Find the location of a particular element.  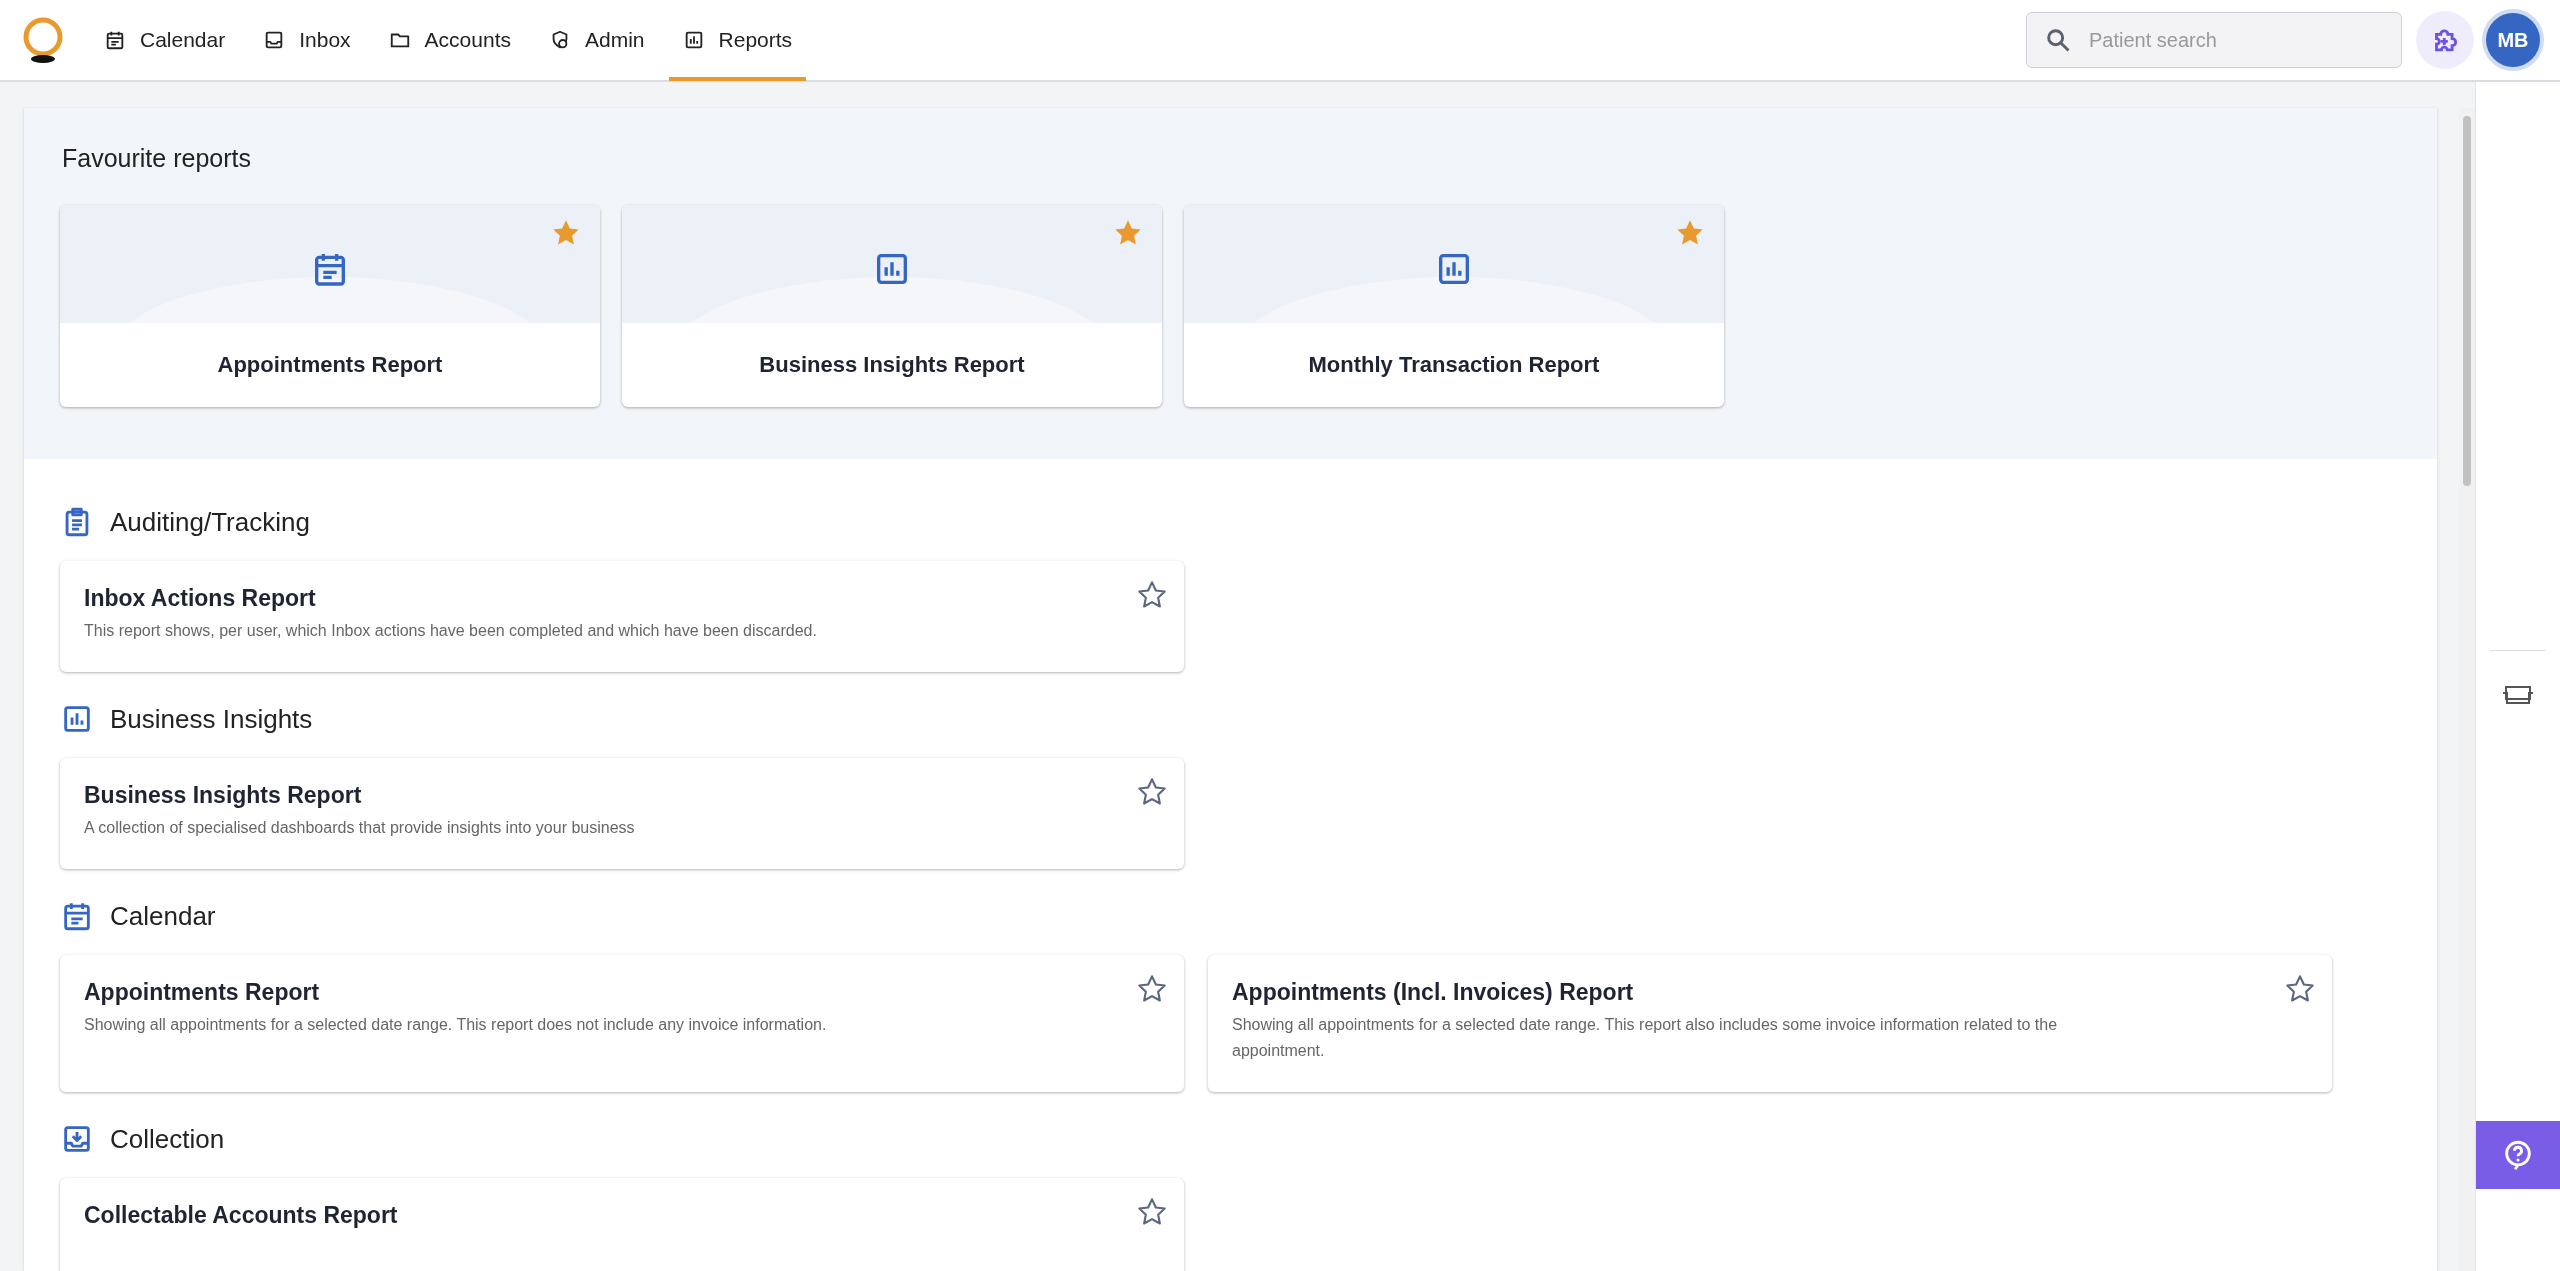

section-title: Auditing/Tracking is located at coordinates (210, 522).